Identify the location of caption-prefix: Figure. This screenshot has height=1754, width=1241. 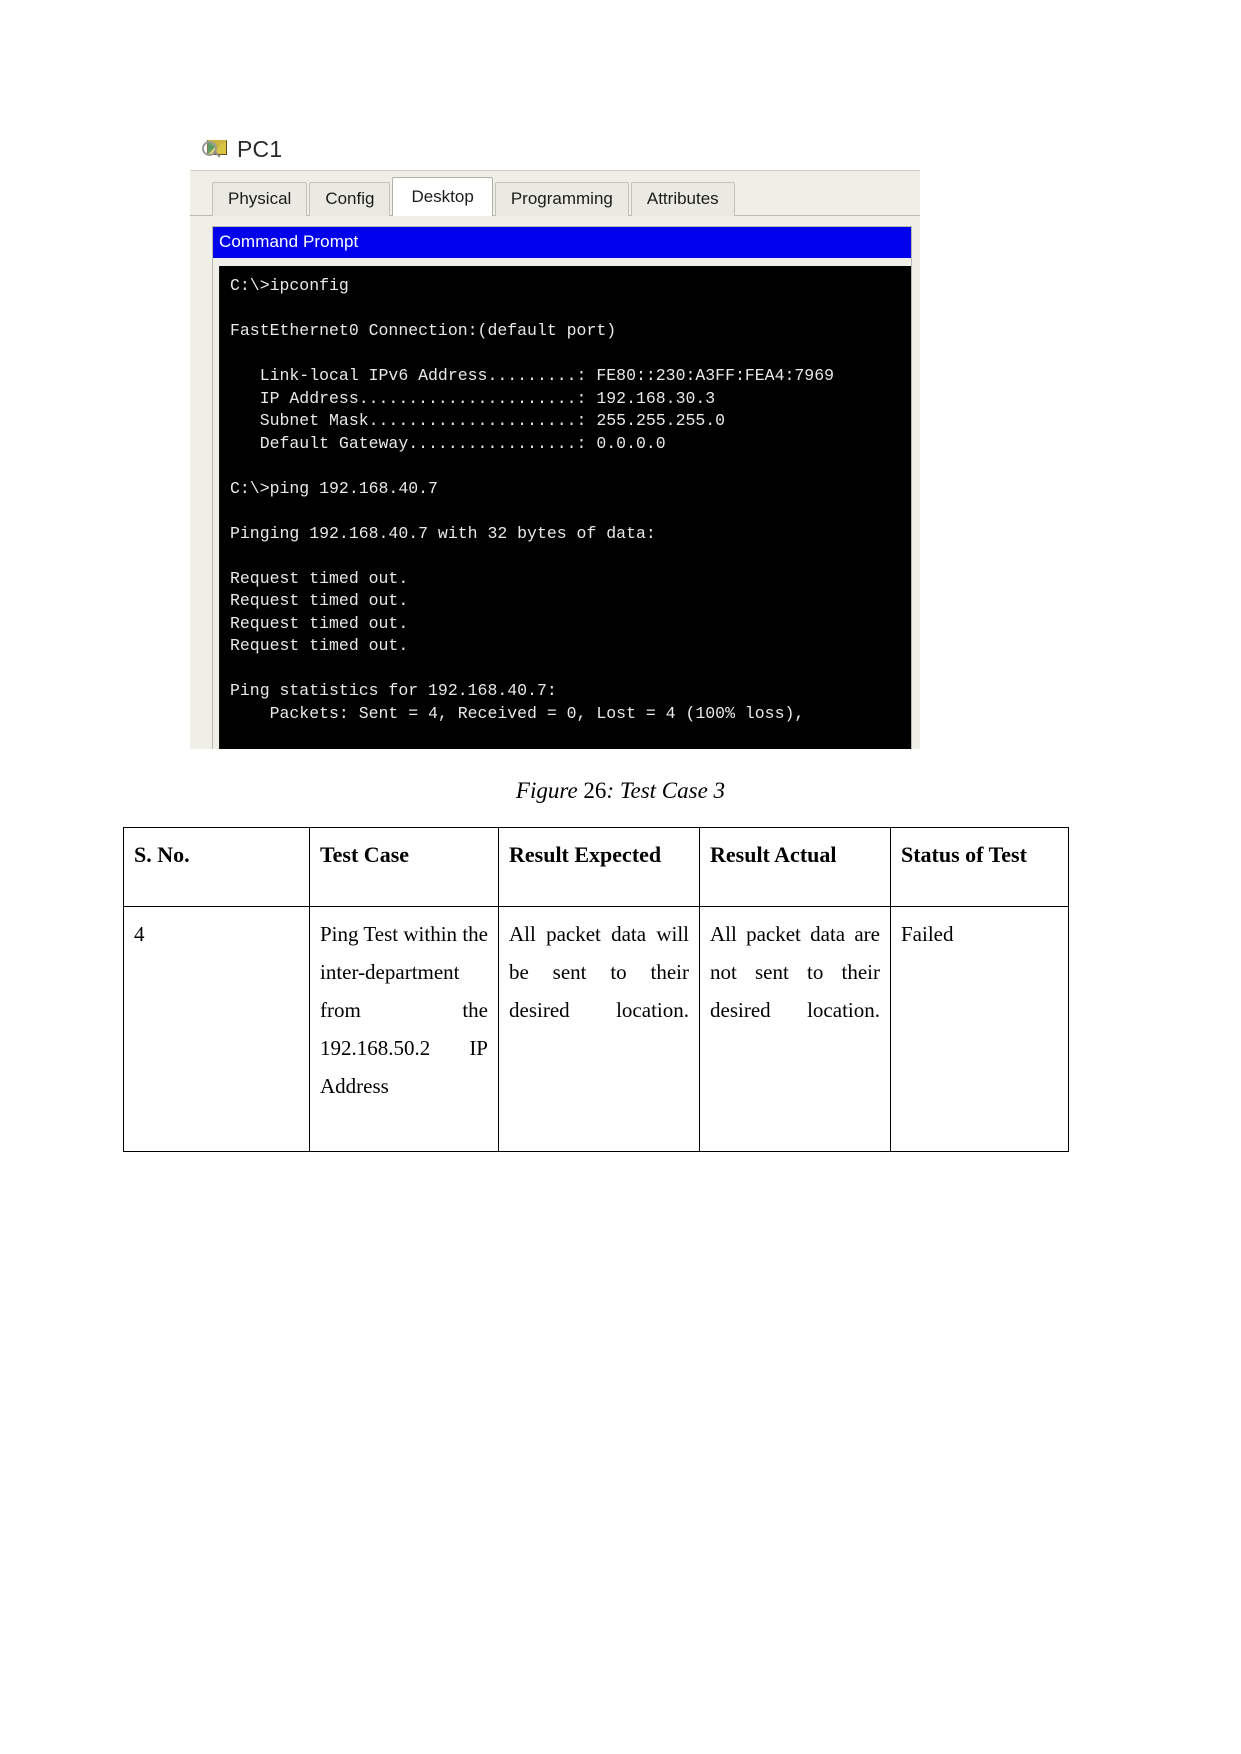
(549, 790).